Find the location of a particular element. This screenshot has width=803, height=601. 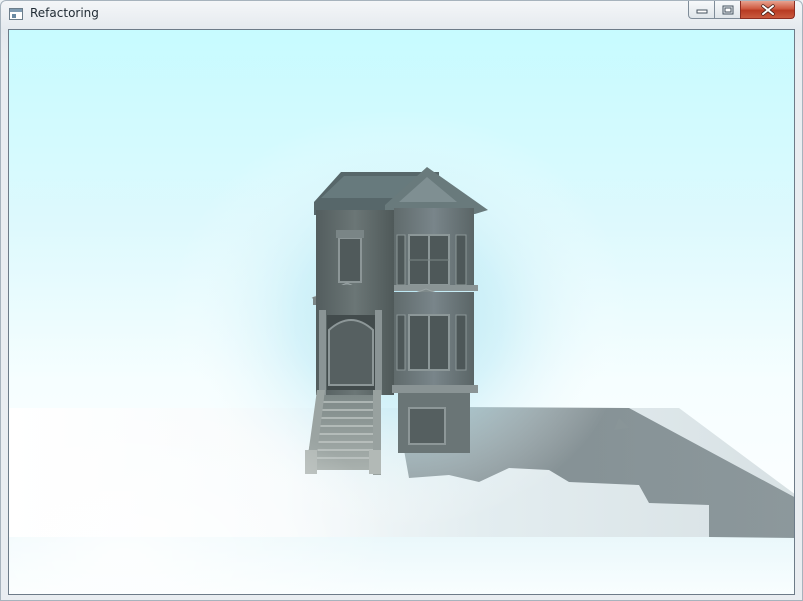

close-button is located at coordinates (767, 10).